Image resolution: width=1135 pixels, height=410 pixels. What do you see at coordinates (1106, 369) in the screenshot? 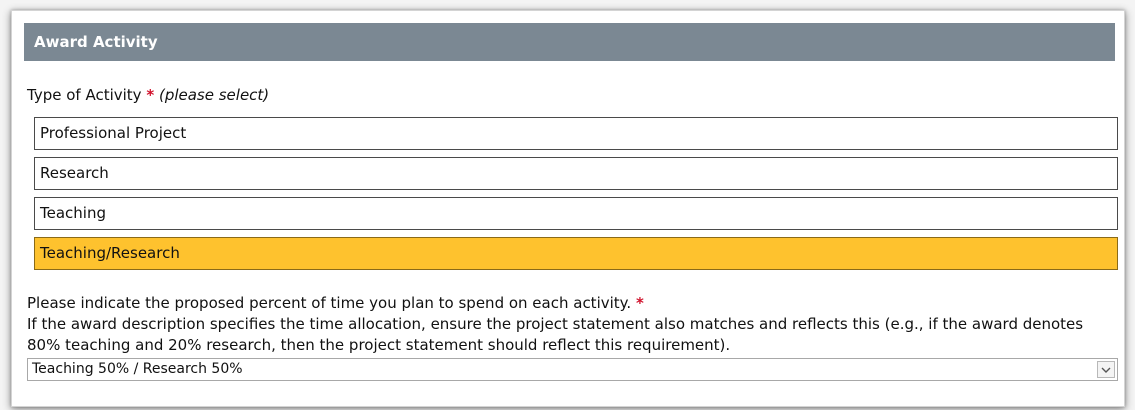
I see `chevron-down-icon` at bounding box center [1106, 369].